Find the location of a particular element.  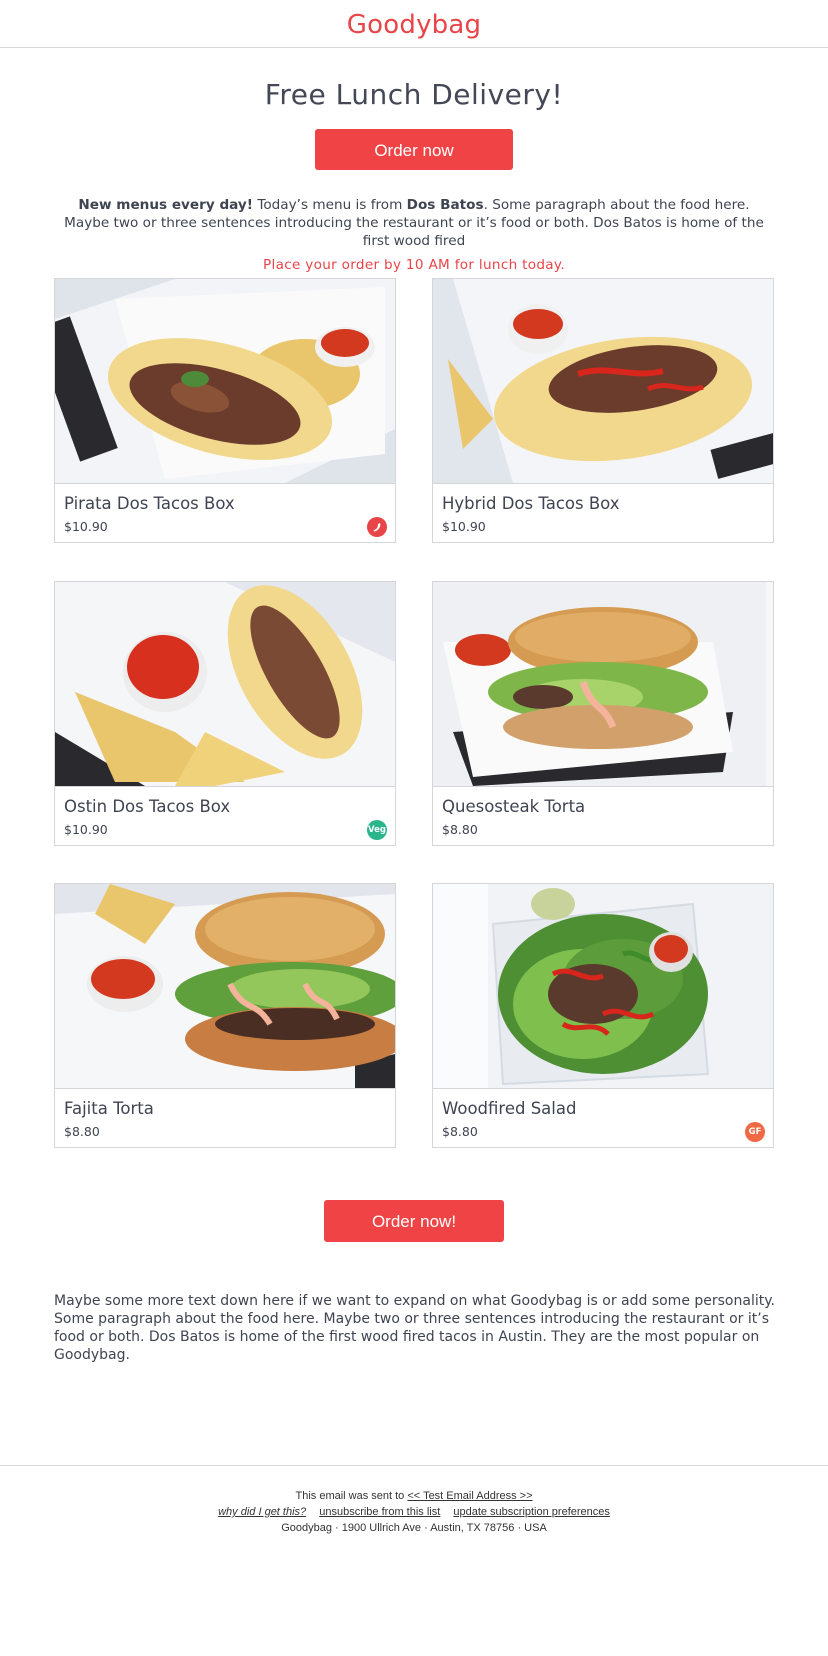

menu-item-card: Pirata Dos Tacos Box $10.90 is located at coordinates (225, 410).